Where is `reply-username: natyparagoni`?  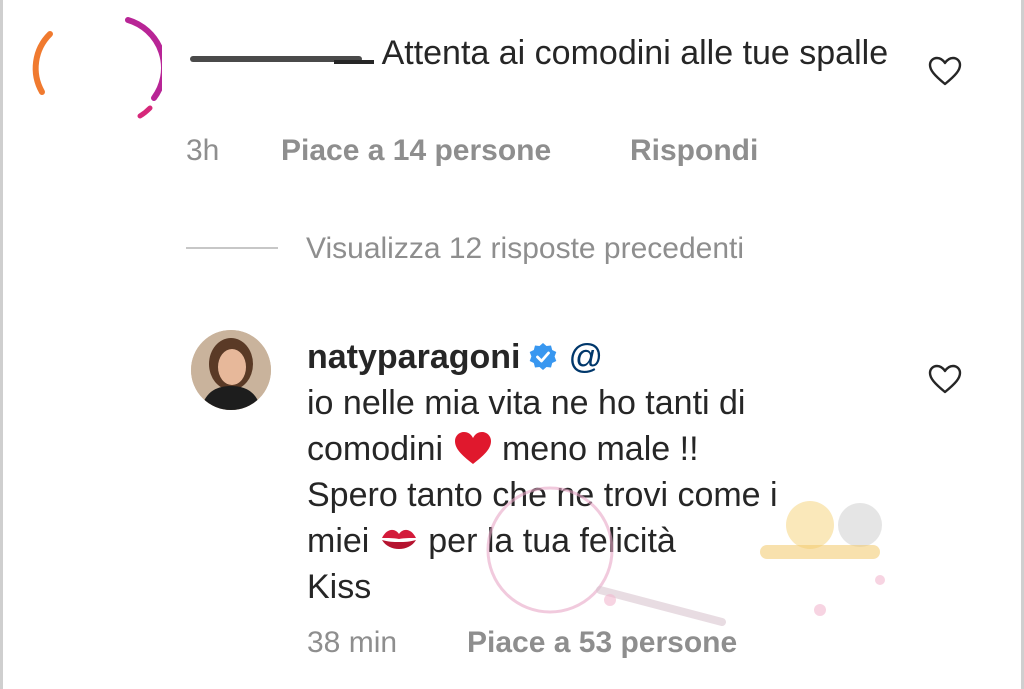
reply-username: natyparagoni is located at coordinates (413, 357).